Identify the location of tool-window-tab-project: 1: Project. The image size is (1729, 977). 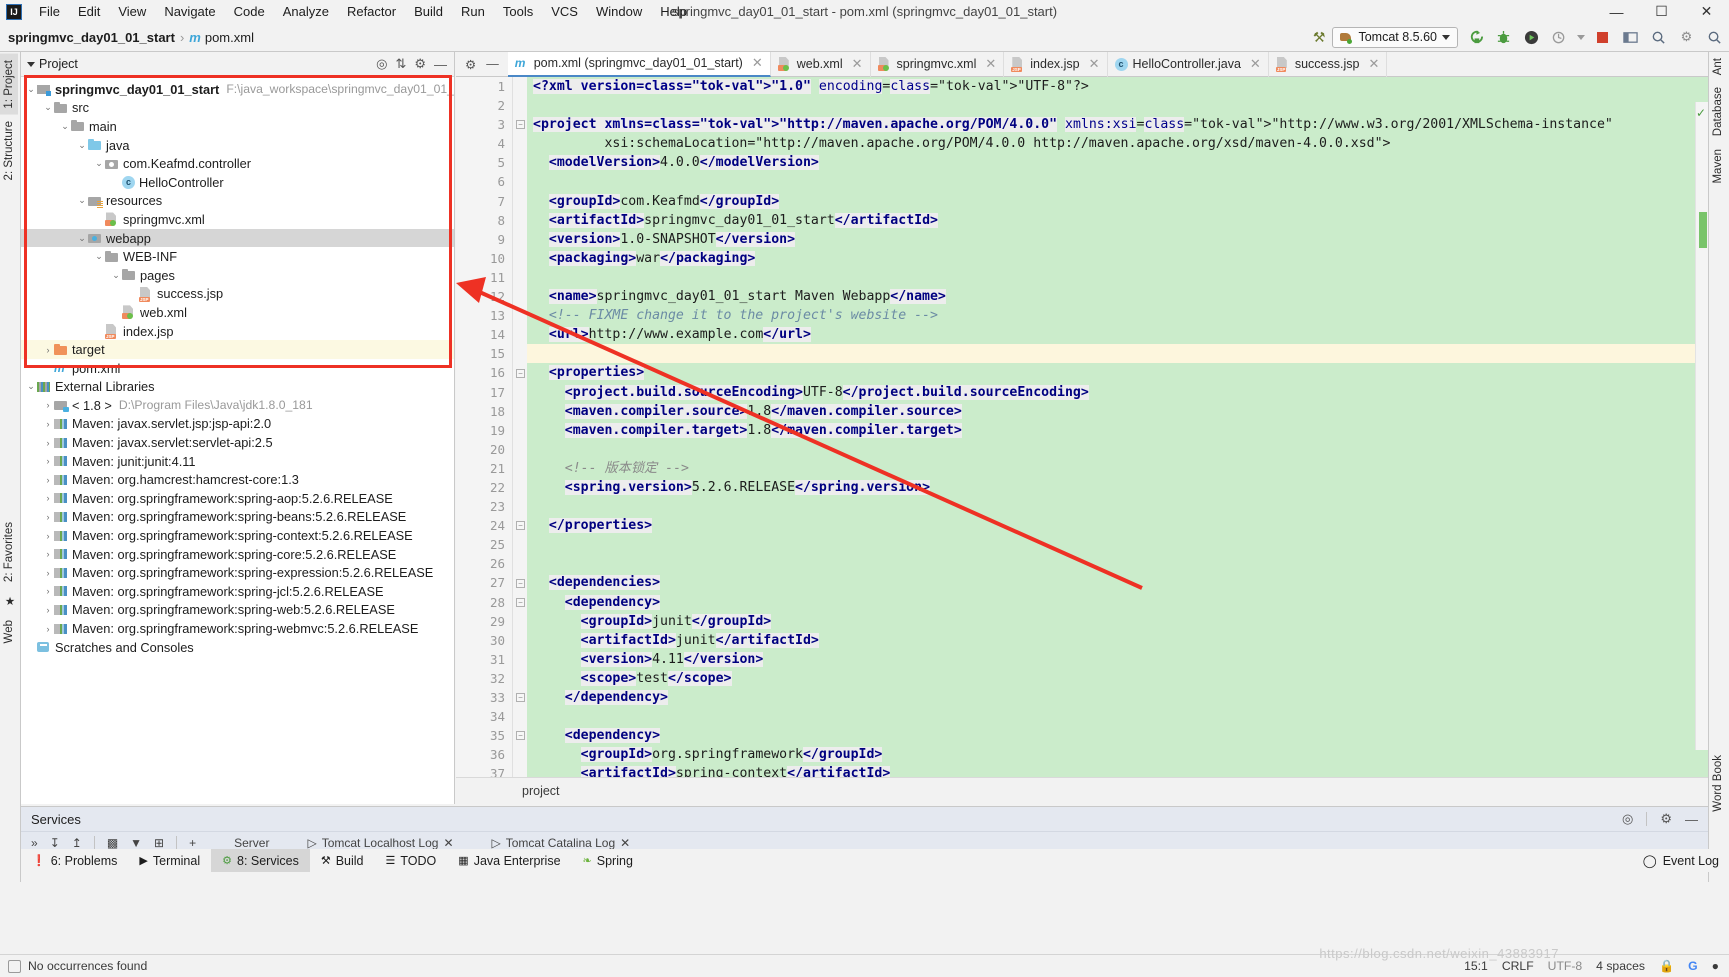
(9, 84).